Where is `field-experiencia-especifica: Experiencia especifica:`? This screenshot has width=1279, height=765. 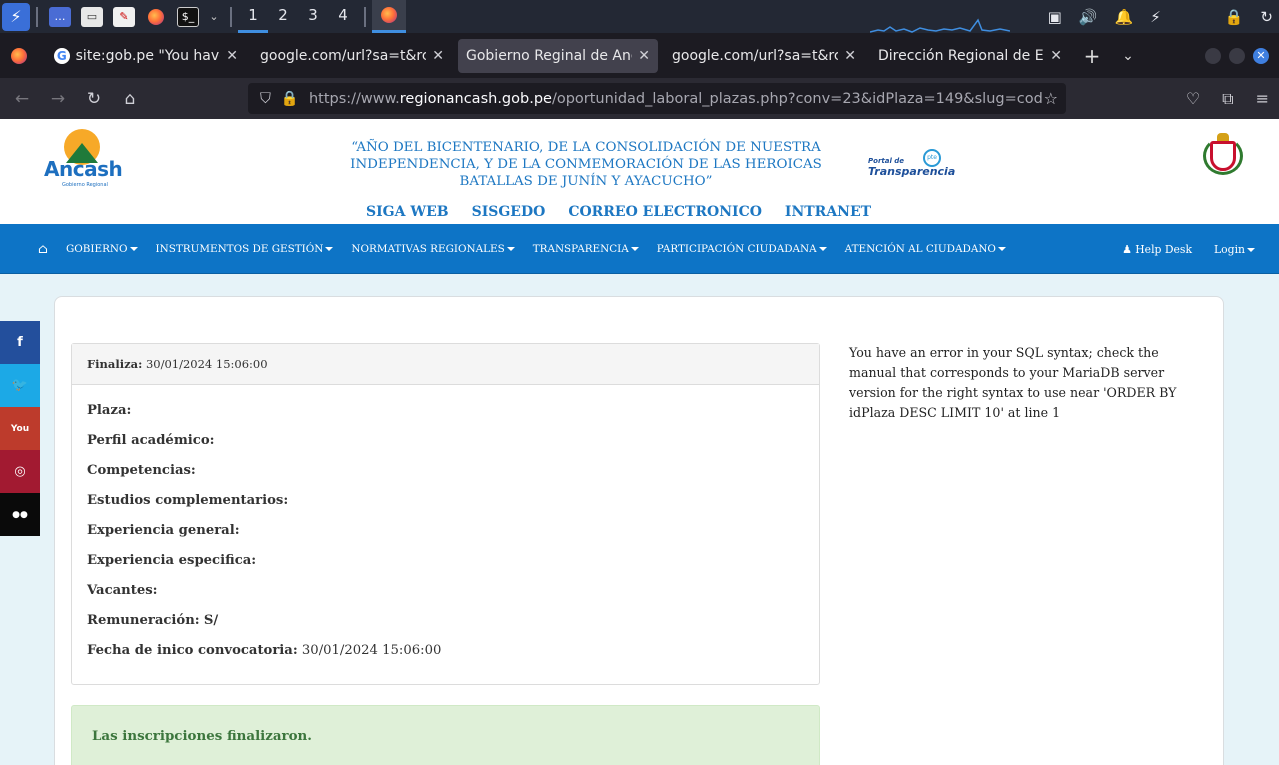 field-experiencia-especifica: Experiencia especifica: is located at coordinates (445, 566).